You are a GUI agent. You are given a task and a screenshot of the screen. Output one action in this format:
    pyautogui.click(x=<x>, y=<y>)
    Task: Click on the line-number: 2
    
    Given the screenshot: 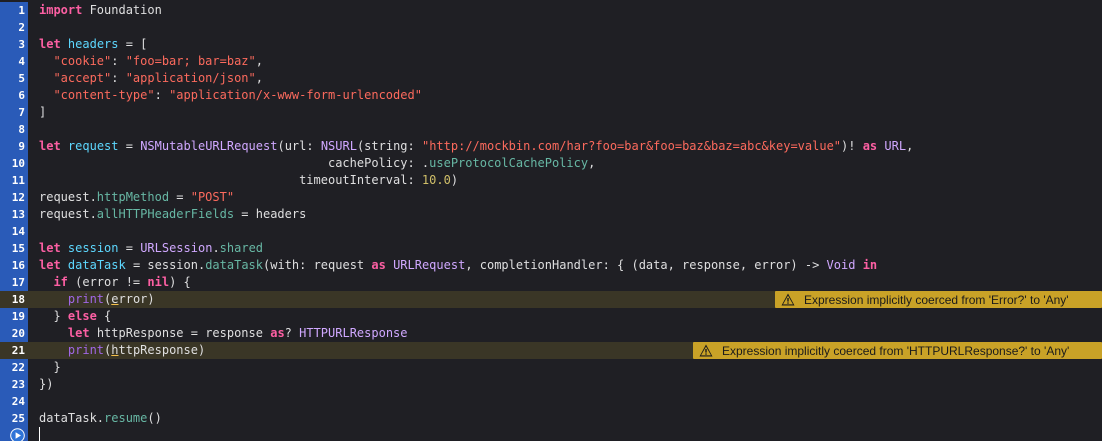 What is the action you would take?
    pyautogui.click(x=12, y=27)
    